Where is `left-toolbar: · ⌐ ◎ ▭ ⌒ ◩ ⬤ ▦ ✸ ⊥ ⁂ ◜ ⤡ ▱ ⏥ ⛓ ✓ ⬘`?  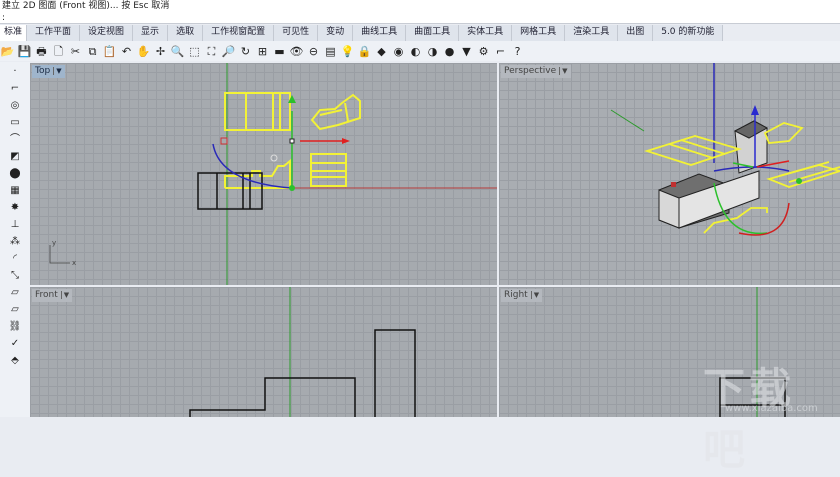 left-toolbar: · ⌐ ◎ ▭ ⌒ ◩ ⬤ ▦ ✸ ⊥ ⁂ ◜ ⤡ ▱ ⏥ ⛓ ✓ ⬘ is located at coordinates (15, 239).